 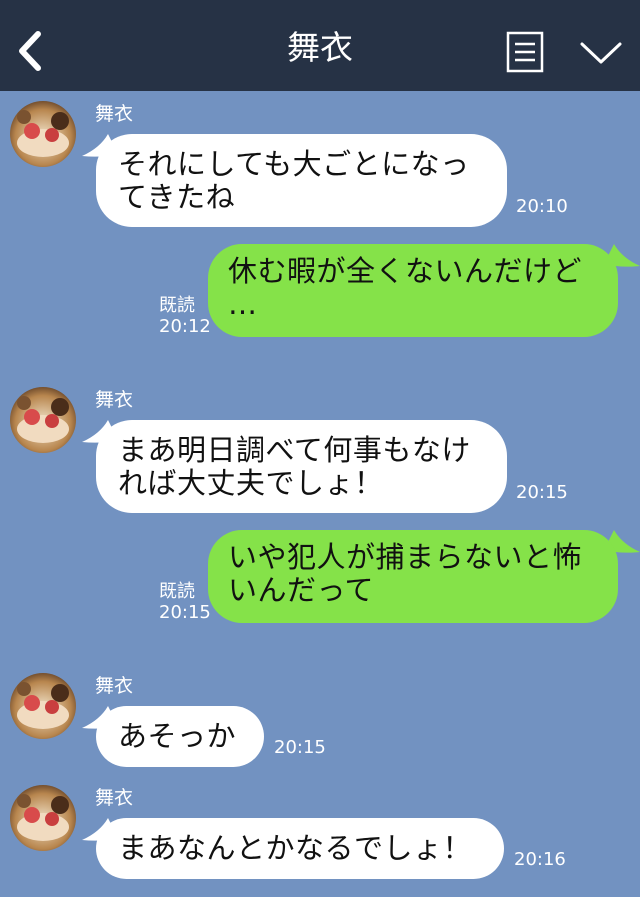 I want to click on message-bubble-outgoing: いや犯人が捕まらないと怖 いんだって, so click(x=413, y=576).